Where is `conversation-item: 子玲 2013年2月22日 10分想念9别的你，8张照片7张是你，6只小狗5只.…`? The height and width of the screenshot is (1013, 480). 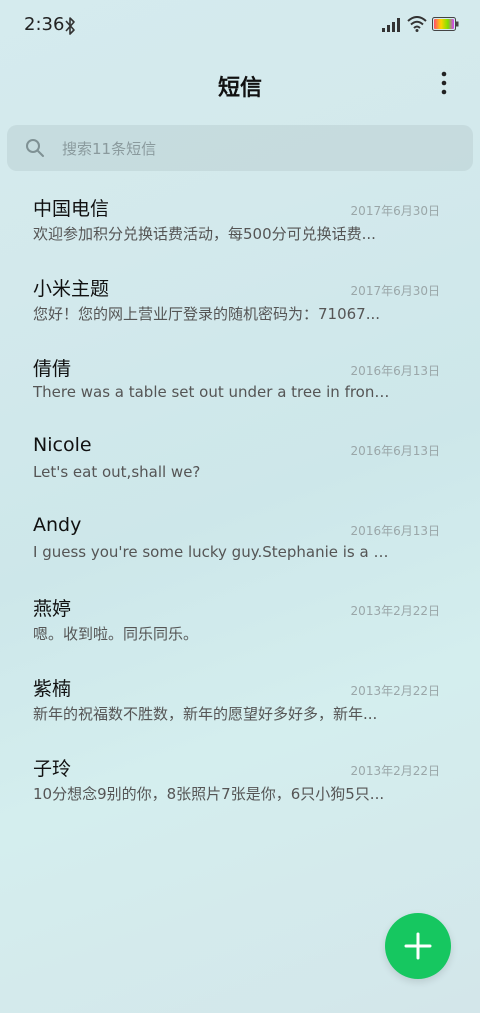
conversation-item: 子玲 2013年2月22日 10分想念9别的你，8张照片7张是你，6只小狗5只.… is located at coordinates (240, 782).